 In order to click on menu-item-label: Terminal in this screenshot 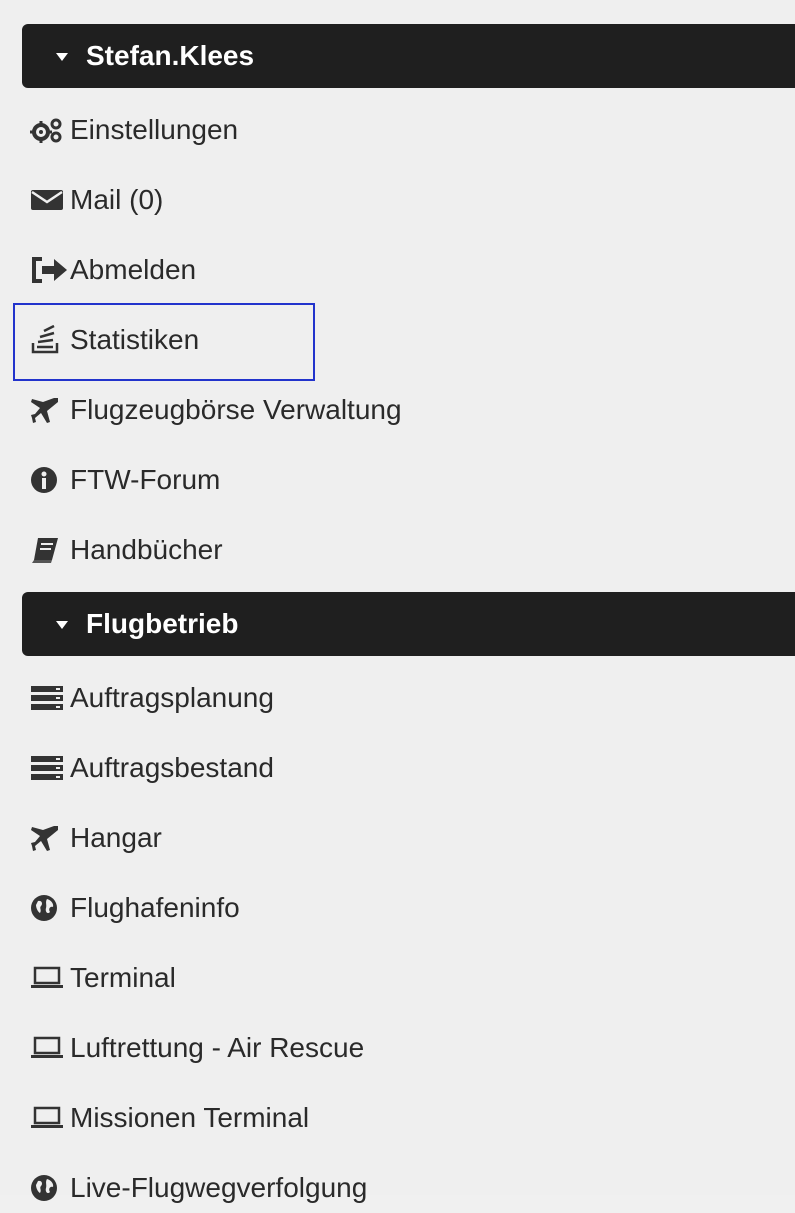, I will do `click(123, 977)`.